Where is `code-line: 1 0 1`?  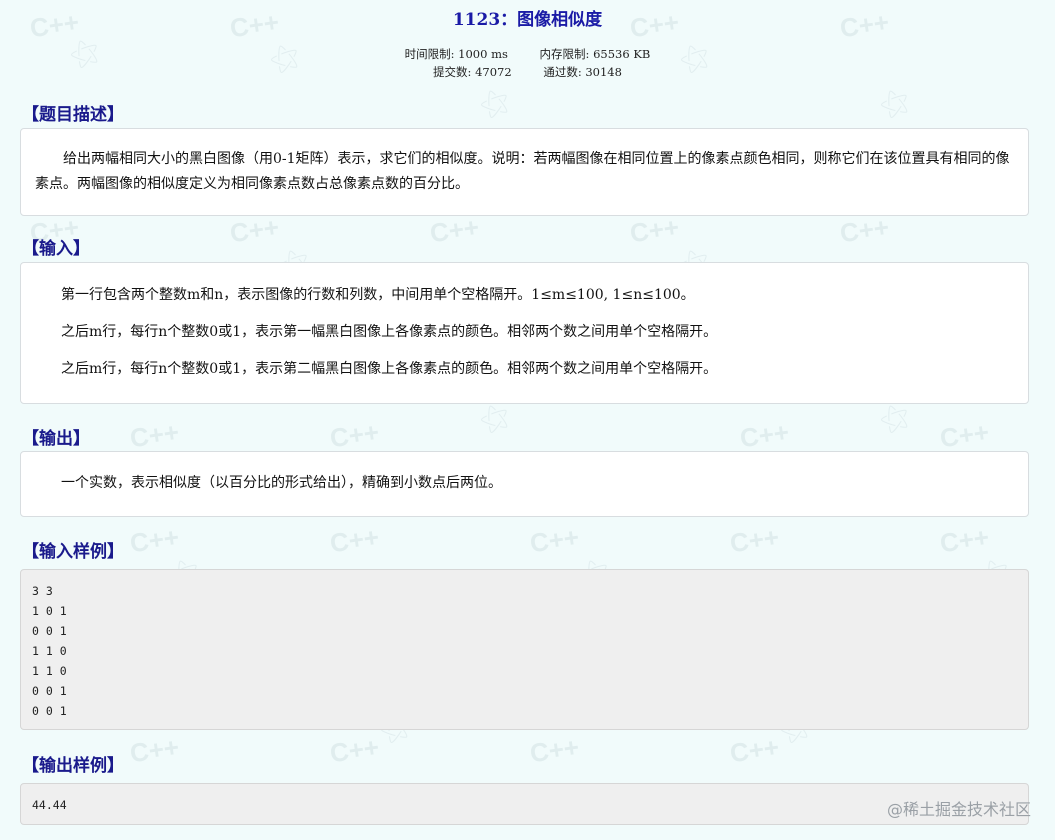
code-line: 1 0 1 is located at coordinates (49, 611).